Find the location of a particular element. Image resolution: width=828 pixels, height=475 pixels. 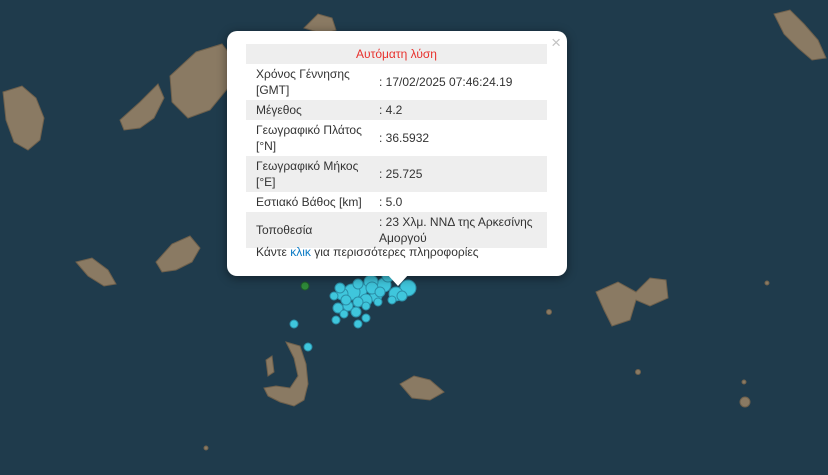

row-value: : 17/02/2025 07:46:24.19 is located at coordinates (446, 82).